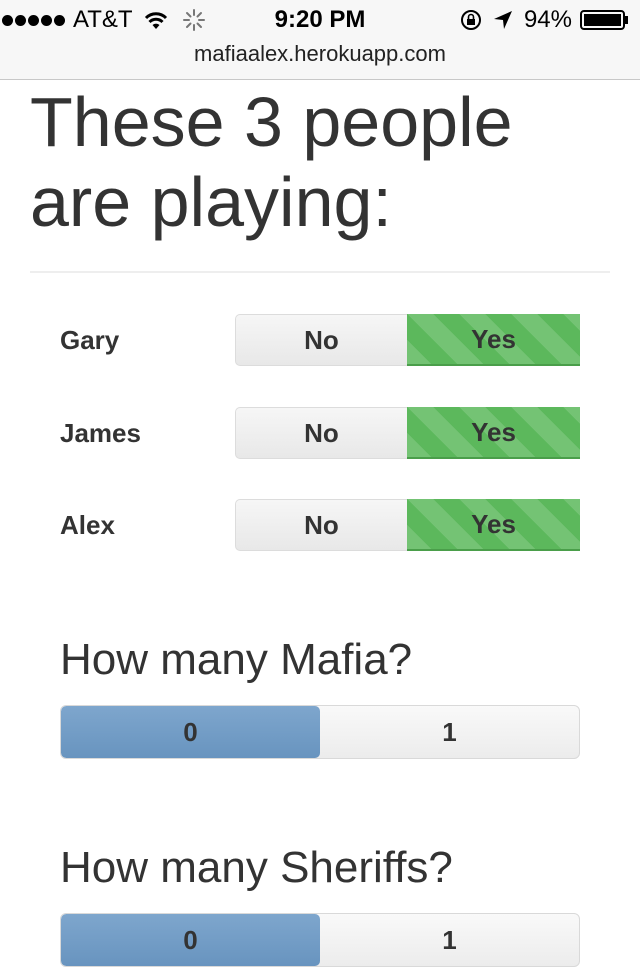  Describe the element at coordinates (320, 20) in the screenshot. I see `status-bar: AT&T 9:20 PM 94%` at that location.